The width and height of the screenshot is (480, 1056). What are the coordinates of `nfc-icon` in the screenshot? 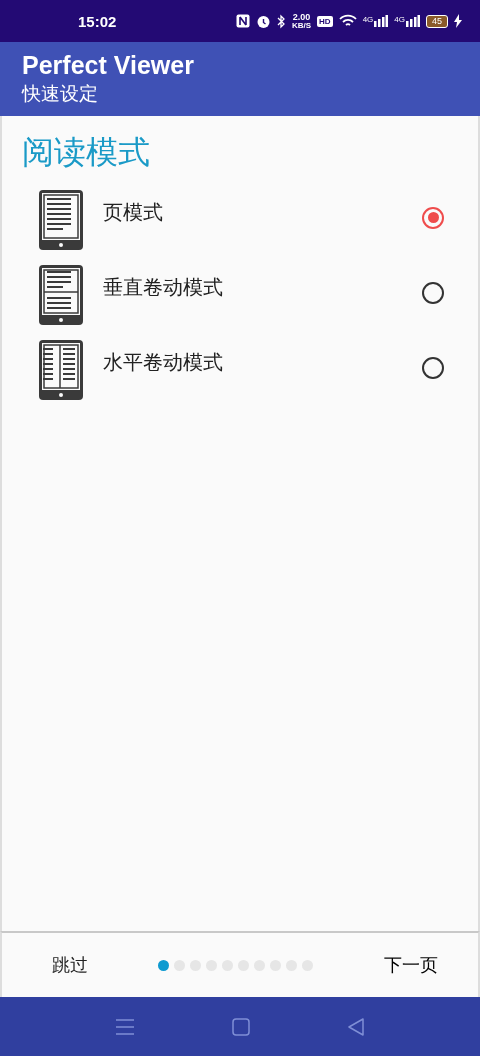 It's located at (242, 21).